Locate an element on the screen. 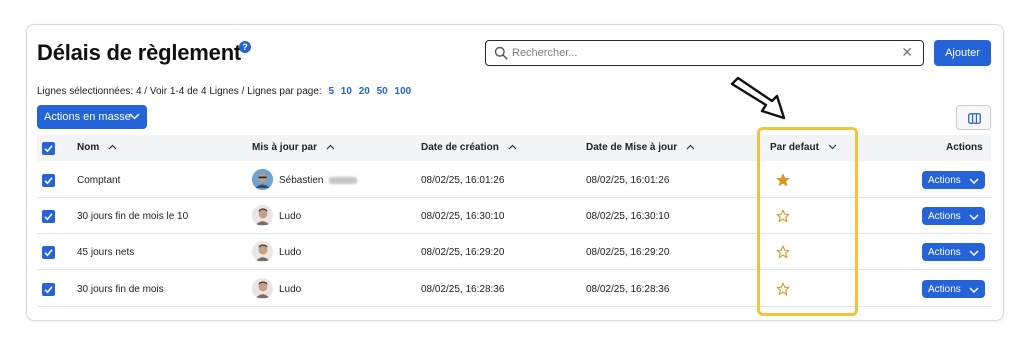 Image resolution: width=1030 pixels, height=348 pixels. per-page-10: 10 is located at coordinates (346, 91).